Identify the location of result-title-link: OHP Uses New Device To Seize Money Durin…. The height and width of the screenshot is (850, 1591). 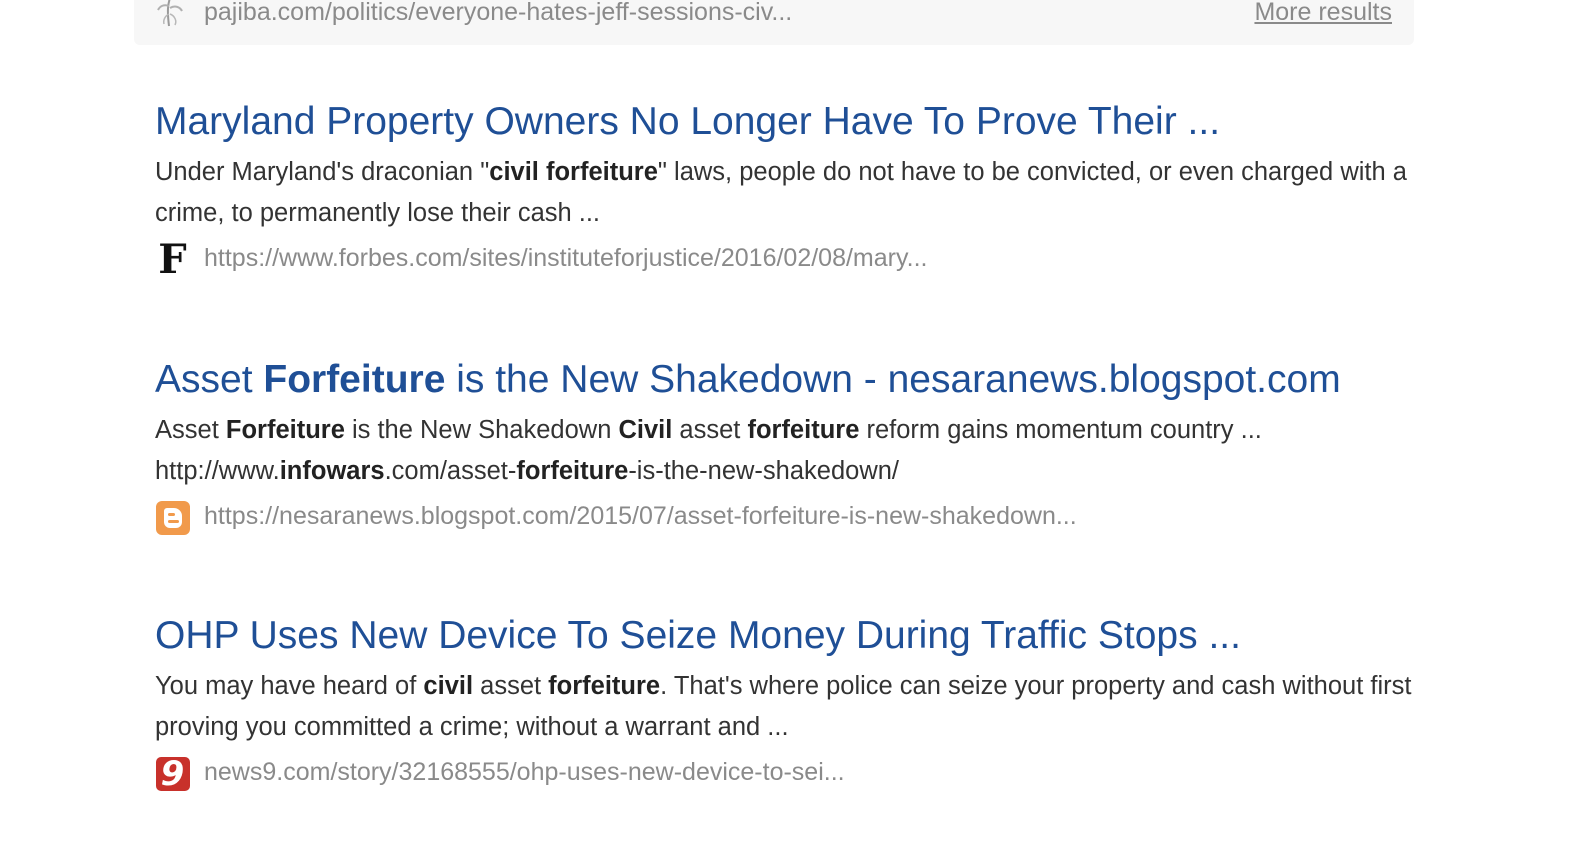
(785, 636).